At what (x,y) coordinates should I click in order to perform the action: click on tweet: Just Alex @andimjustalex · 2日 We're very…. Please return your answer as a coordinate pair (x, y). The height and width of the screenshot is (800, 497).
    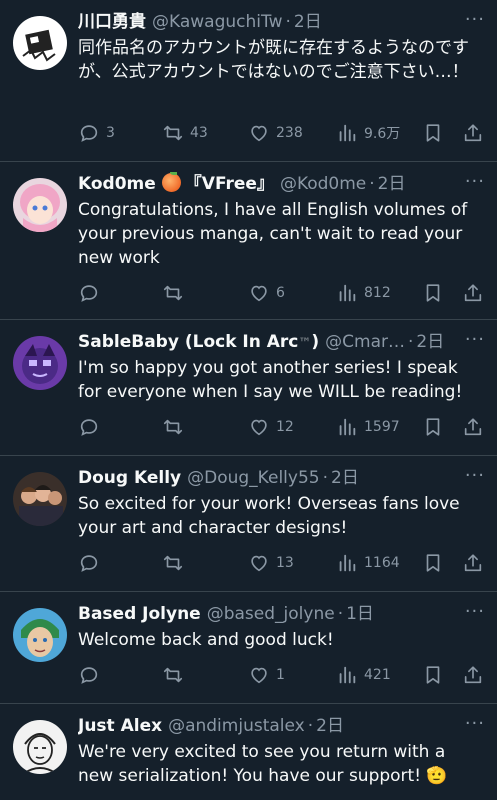
    Looking at the image, I should click on (248, 752).